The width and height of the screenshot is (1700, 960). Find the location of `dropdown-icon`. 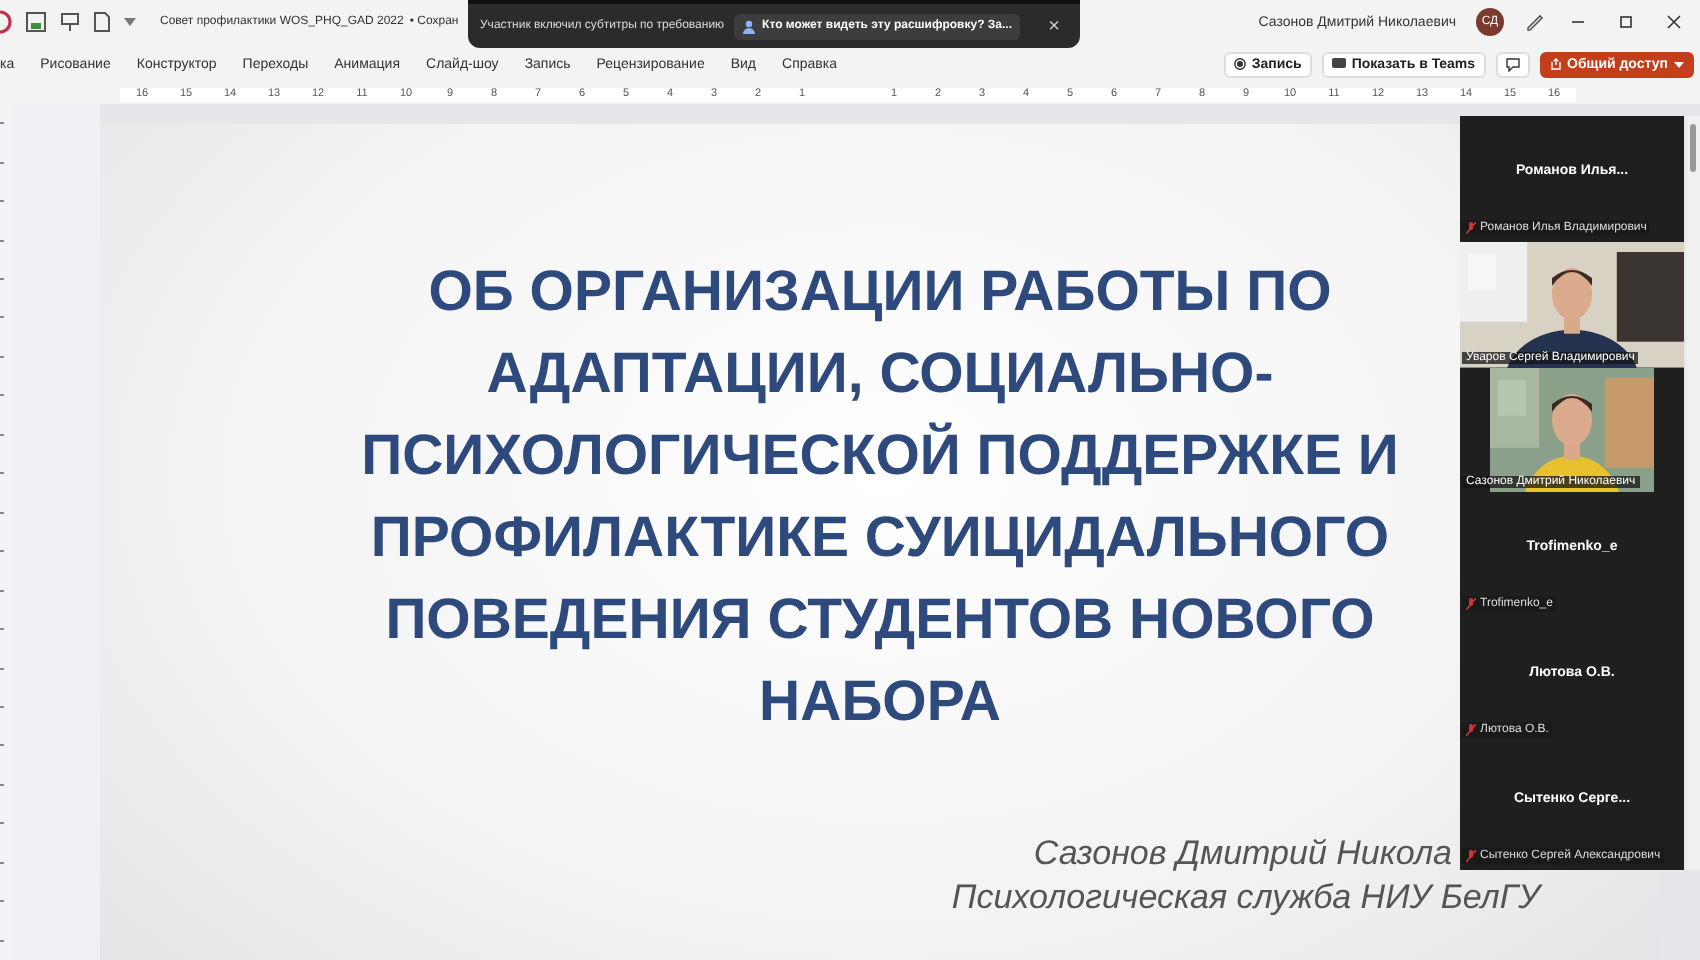

dropdown-icon is located at coordinates (130, 22).